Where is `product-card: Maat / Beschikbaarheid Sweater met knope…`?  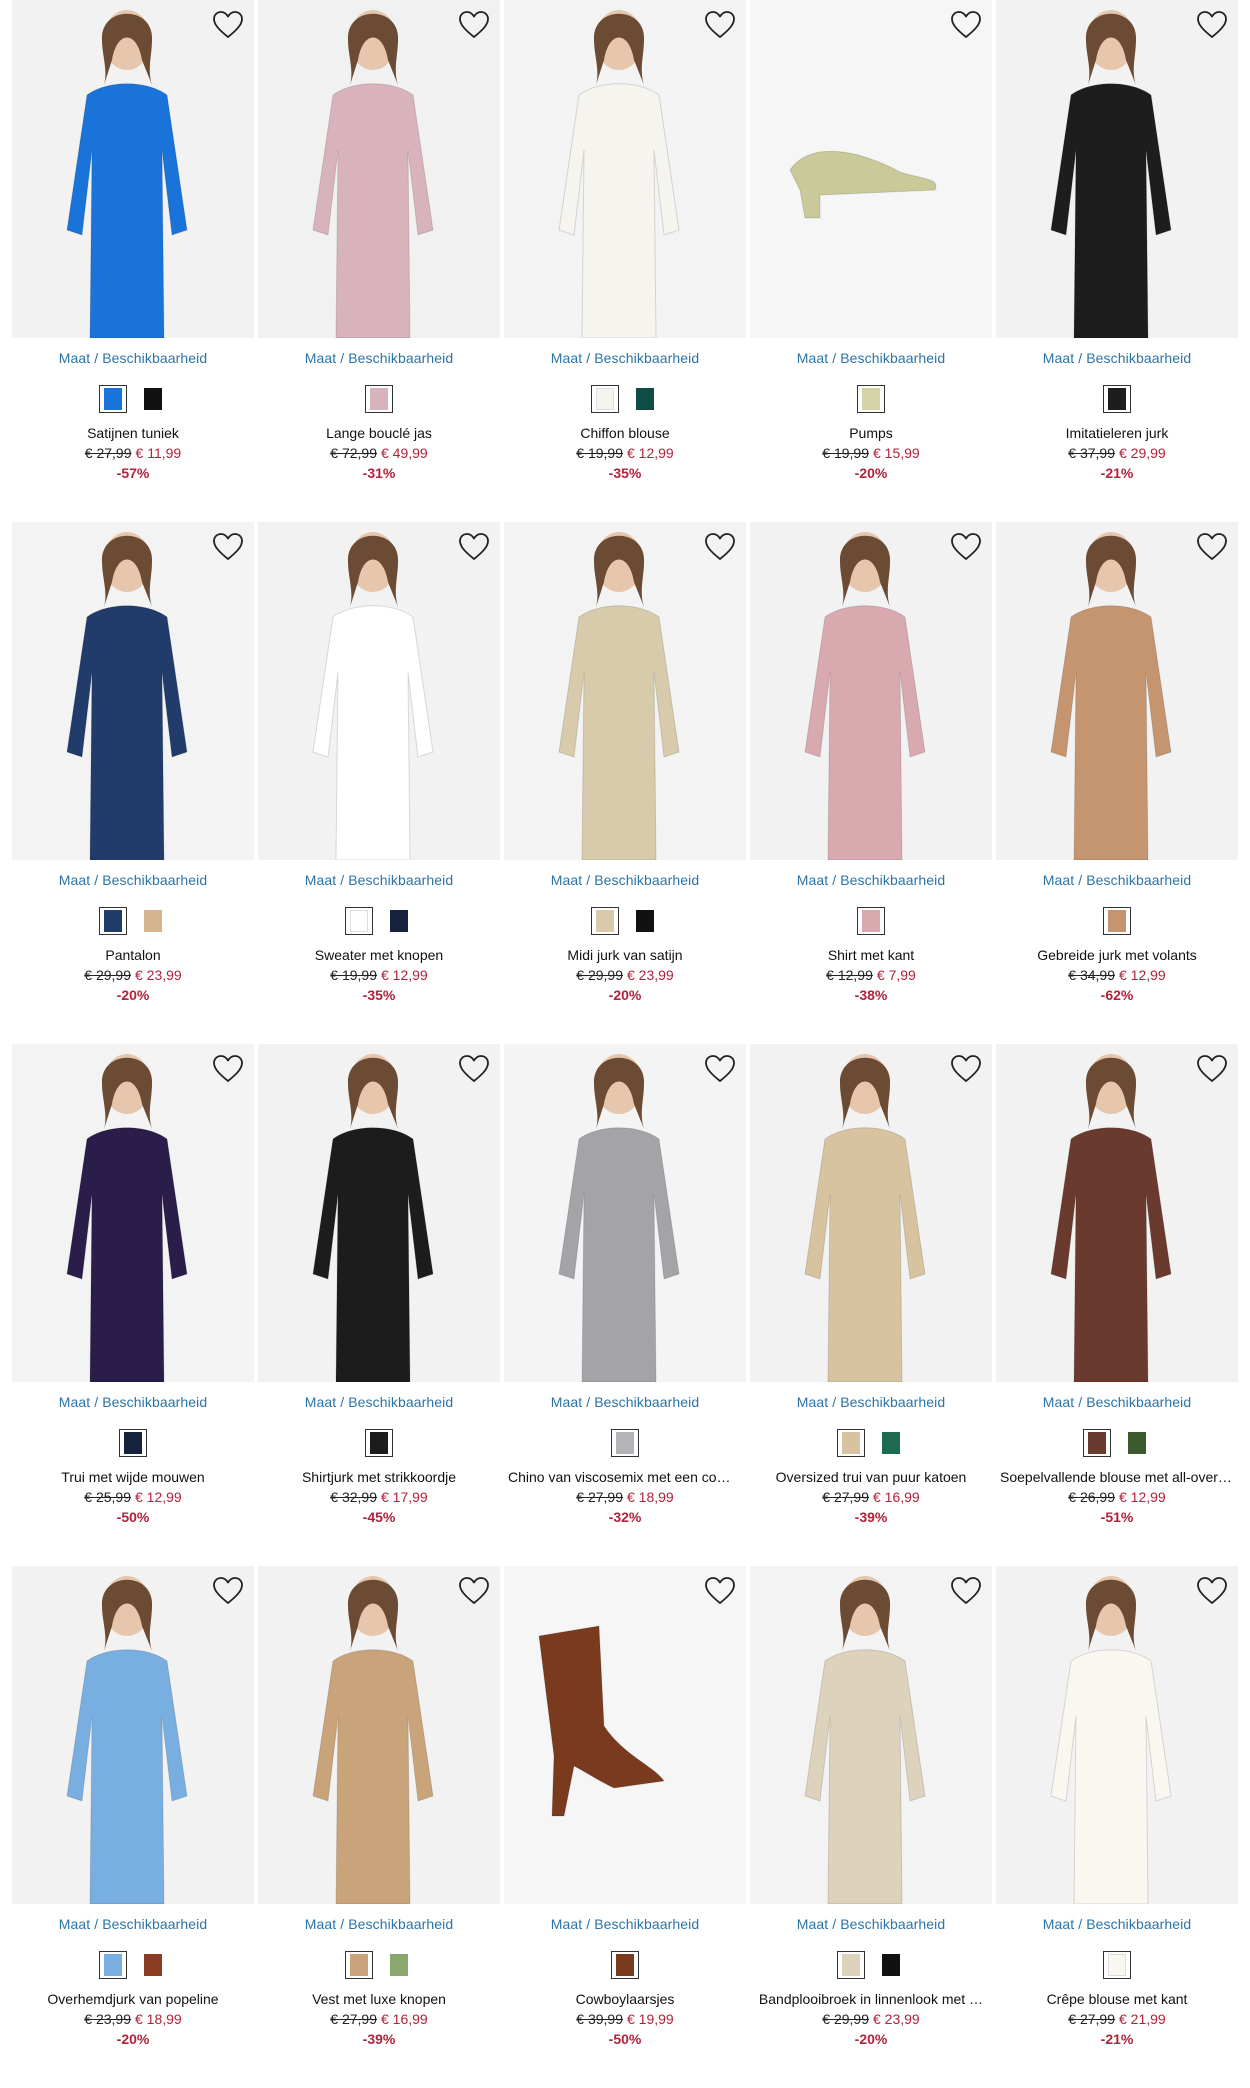 product-card: Maat / Beschikbaarheid Sweater met knope… is located at coordinates (379, 783).